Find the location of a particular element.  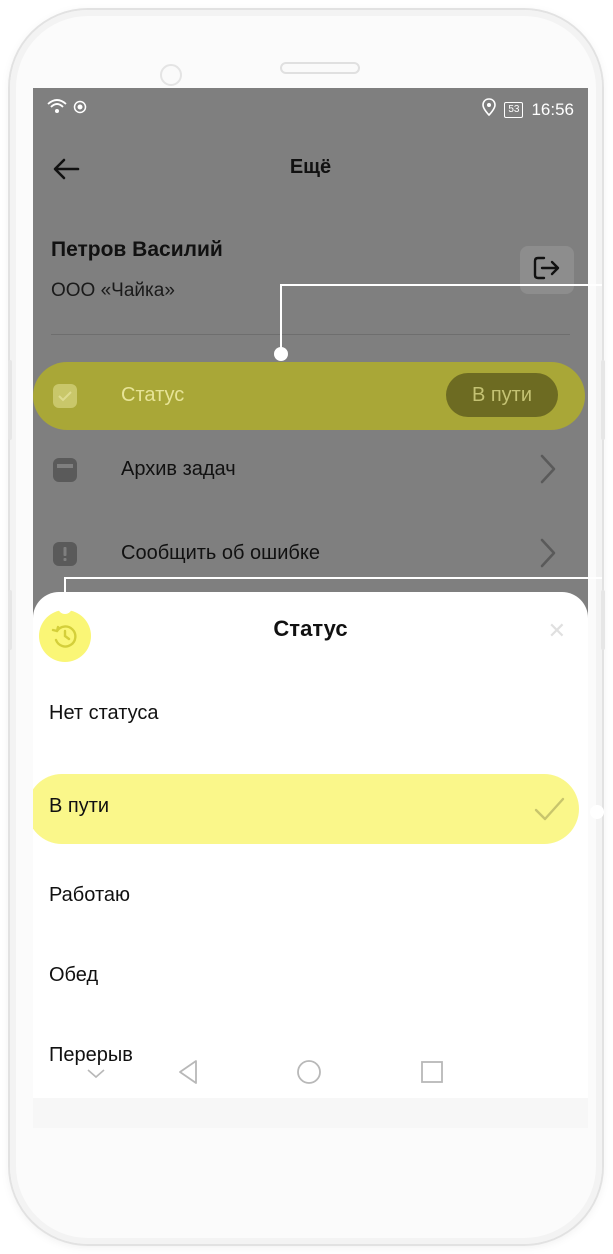

wifi-icon is located at coordinates (57, 108).